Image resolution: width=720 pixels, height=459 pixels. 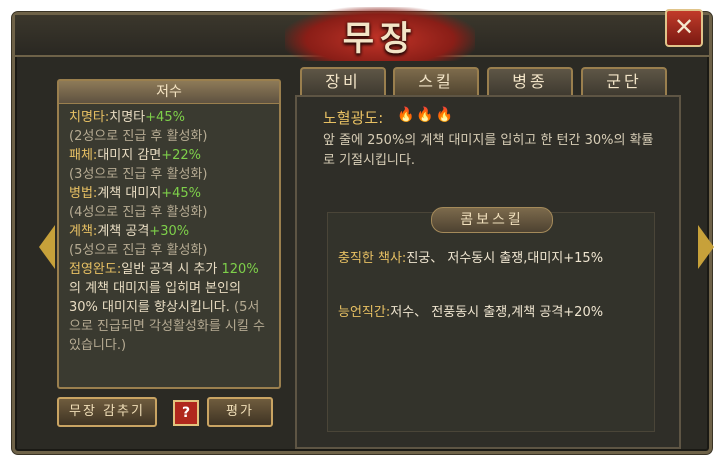 What do you see at coordinates (138, 174) in the screenshot?
I see `passive-2-note: (3성으로 진급 후 활성화)` at bounding box center [138, 174].